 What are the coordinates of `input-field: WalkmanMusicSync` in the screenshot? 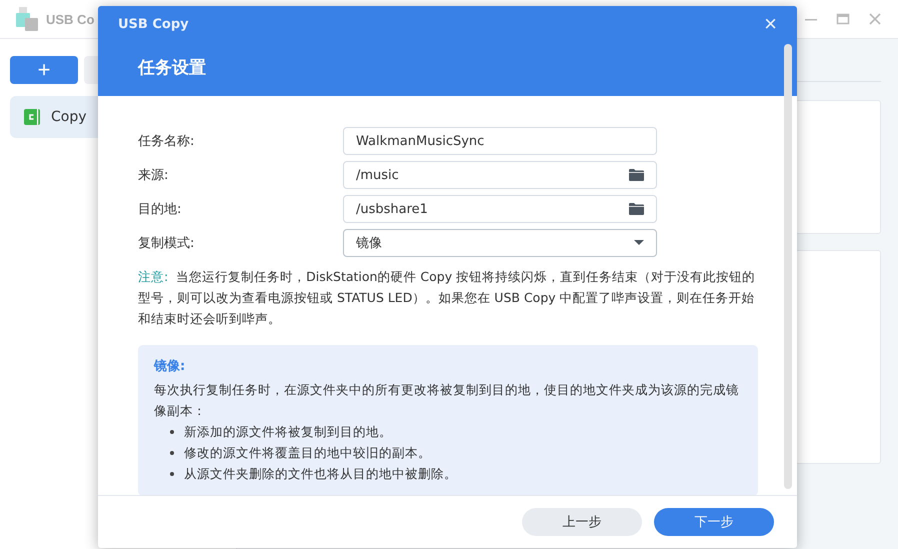 It's located at (500, 141).